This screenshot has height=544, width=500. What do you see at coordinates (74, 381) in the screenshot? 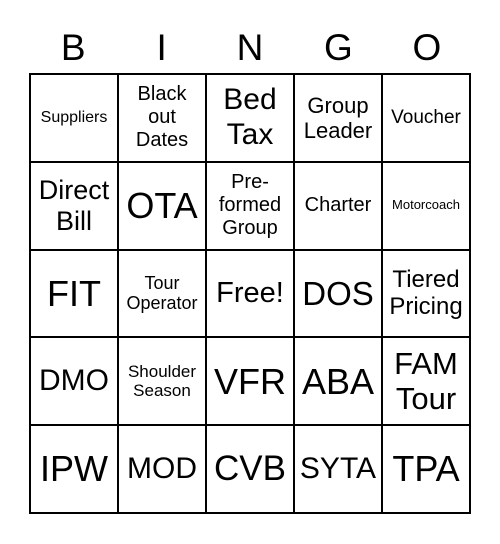
I see `bingo-cell: DMO` at bounding box center [74, 381].